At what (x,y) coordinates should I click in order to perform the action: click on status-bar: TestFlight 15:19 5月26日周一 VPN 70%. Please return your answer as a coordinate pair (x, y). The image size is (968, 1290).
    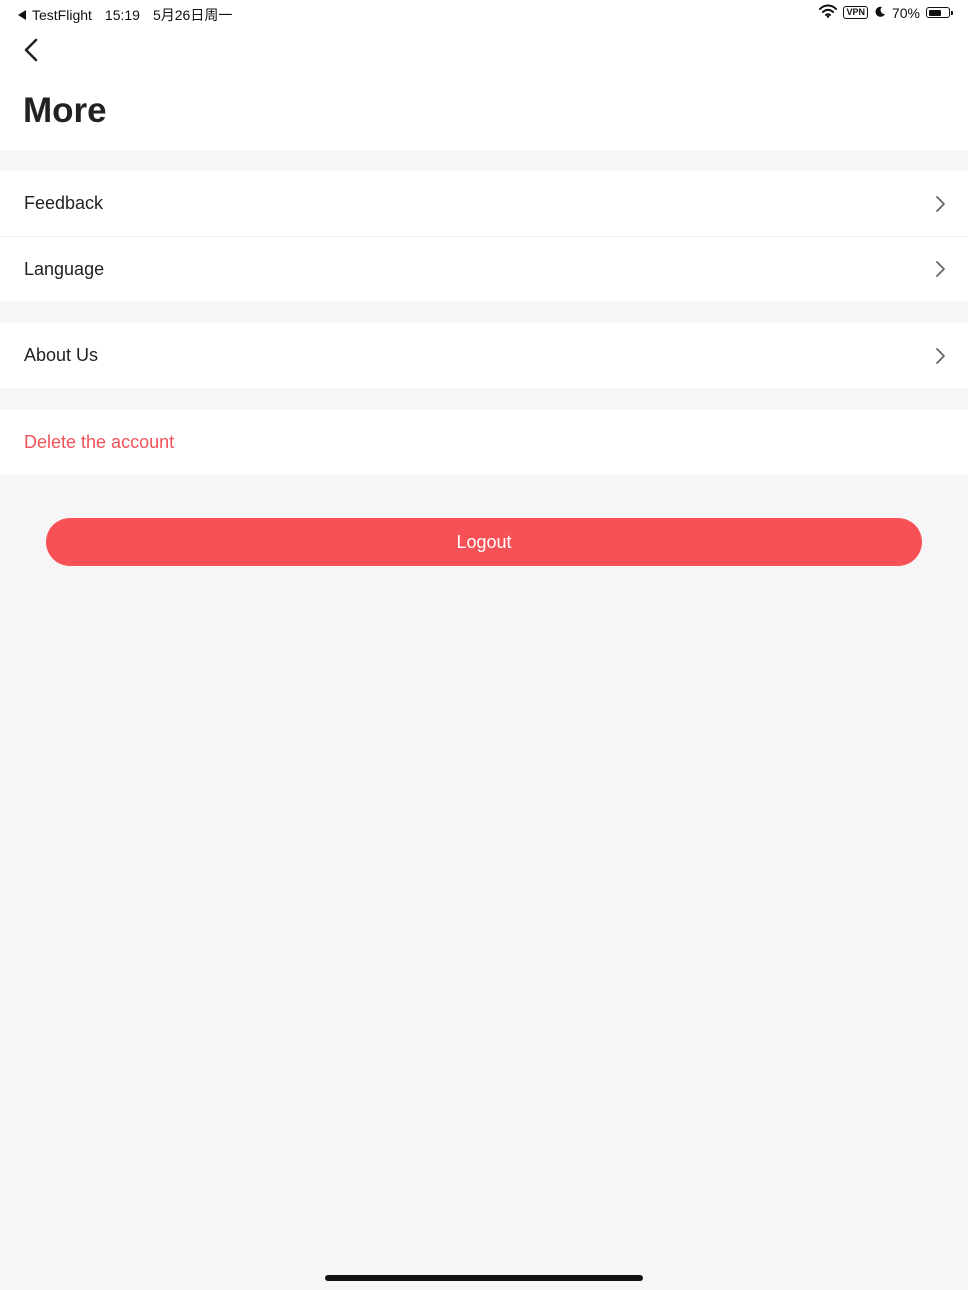
    Looking at the image, I should click on (484, 13).